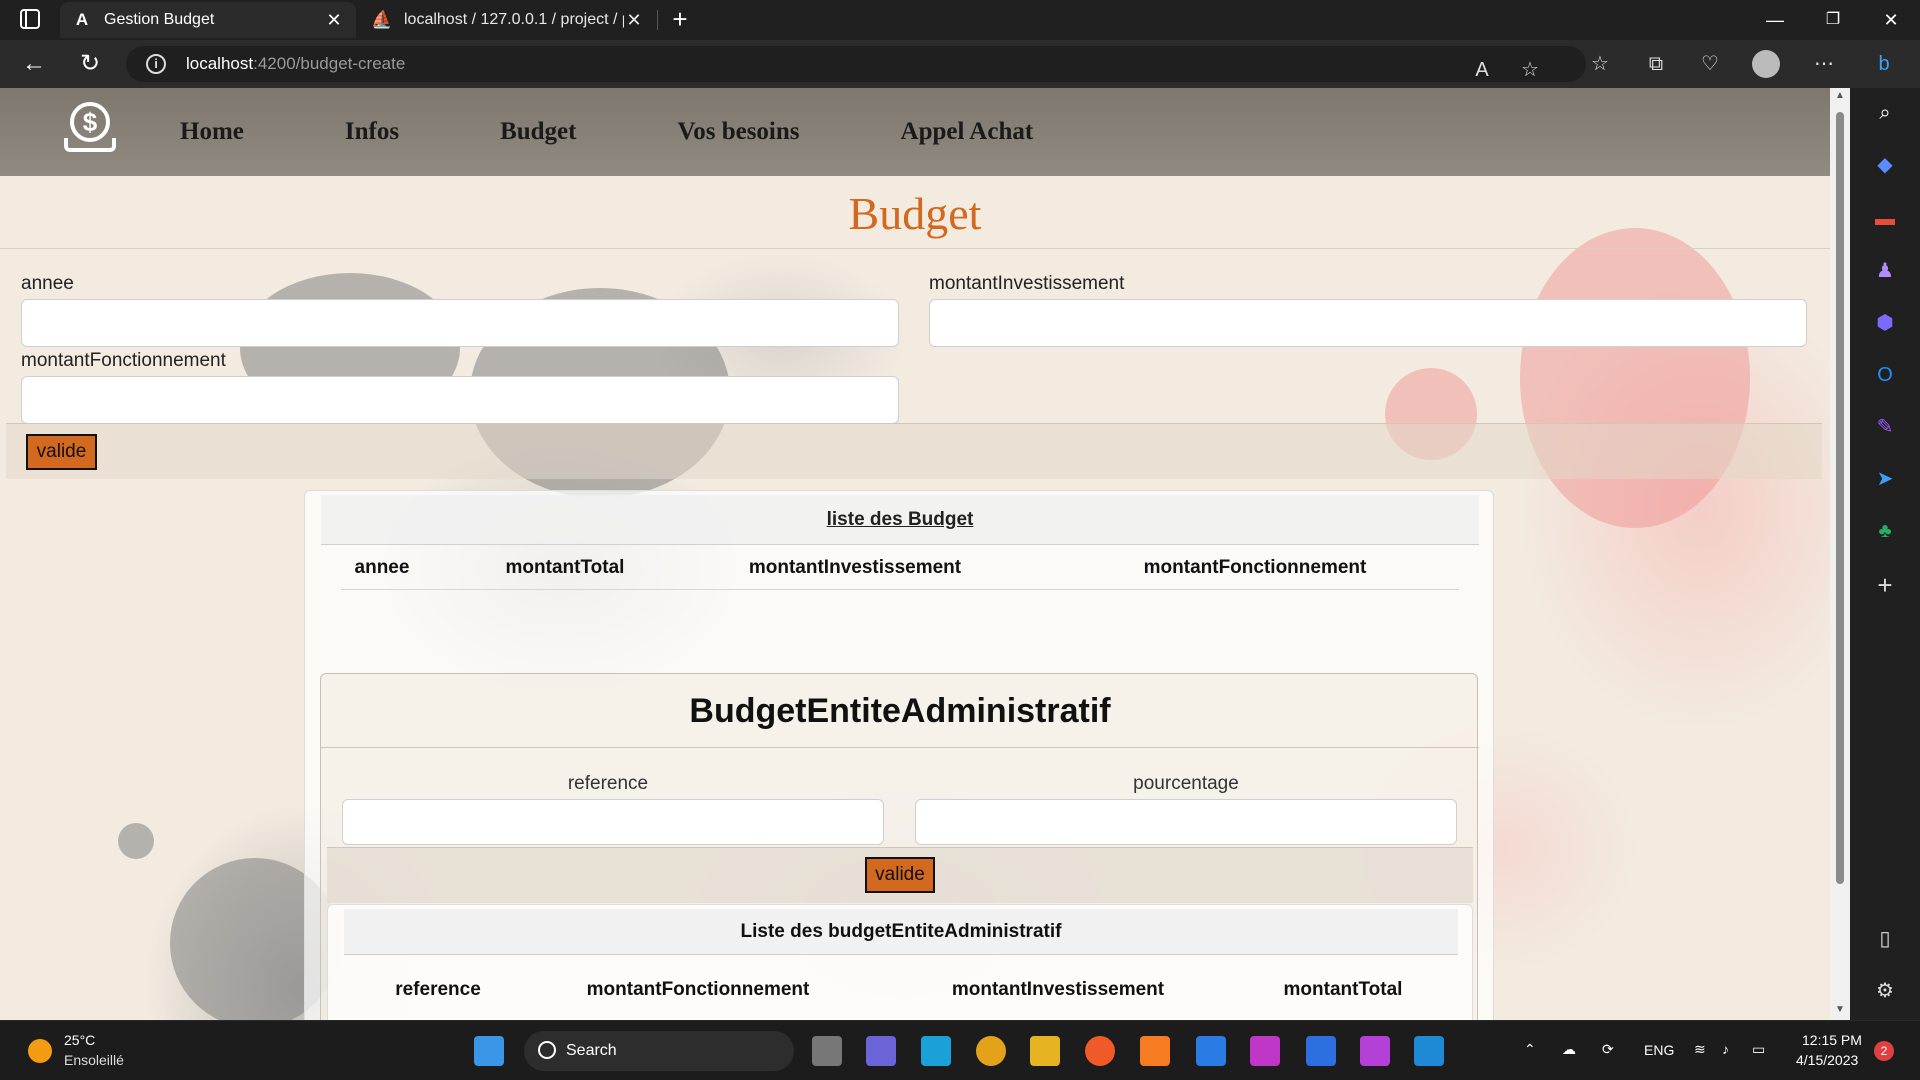 The height and width of the screenshot is (1080, 1920). What do you see at coordinates (1840, 498) in the screenshot?
I see `scroll-thumb` at bounding box center [1840, 498].